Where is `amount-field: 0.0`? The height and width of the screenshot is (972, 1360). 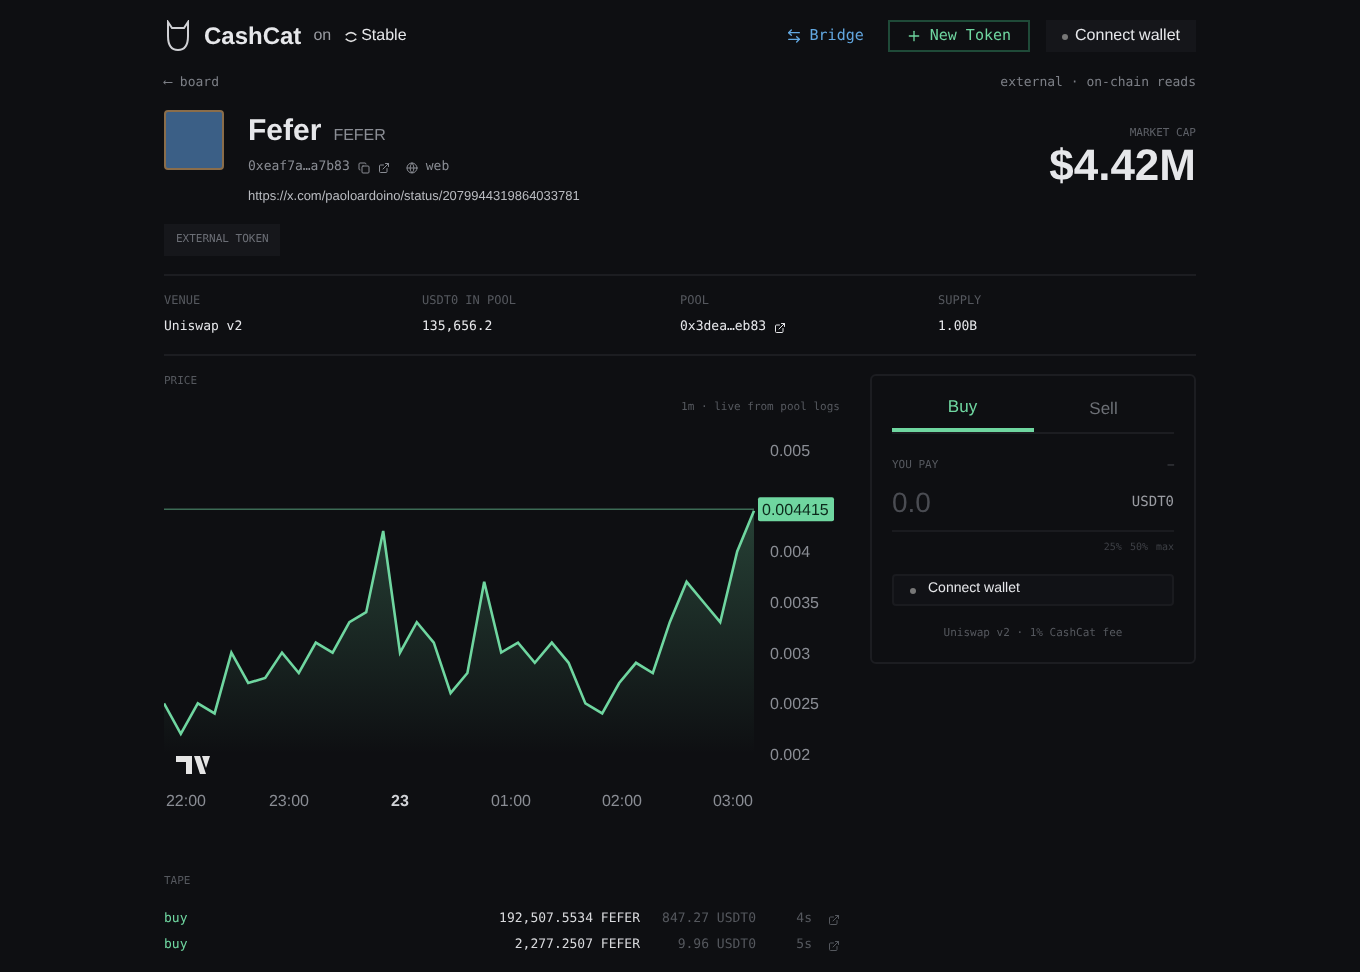 amount-field: 0.0 is located at coordinates (972, 502).